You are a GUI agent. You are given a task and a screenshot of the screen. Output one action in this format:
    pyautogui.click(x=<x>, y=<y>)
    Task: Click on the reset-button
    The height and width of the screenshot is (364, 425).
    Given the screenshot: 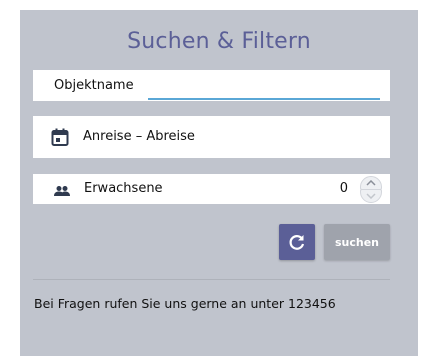 What is the action you would take?
    pyautogui.click(x=297, y=242)
    